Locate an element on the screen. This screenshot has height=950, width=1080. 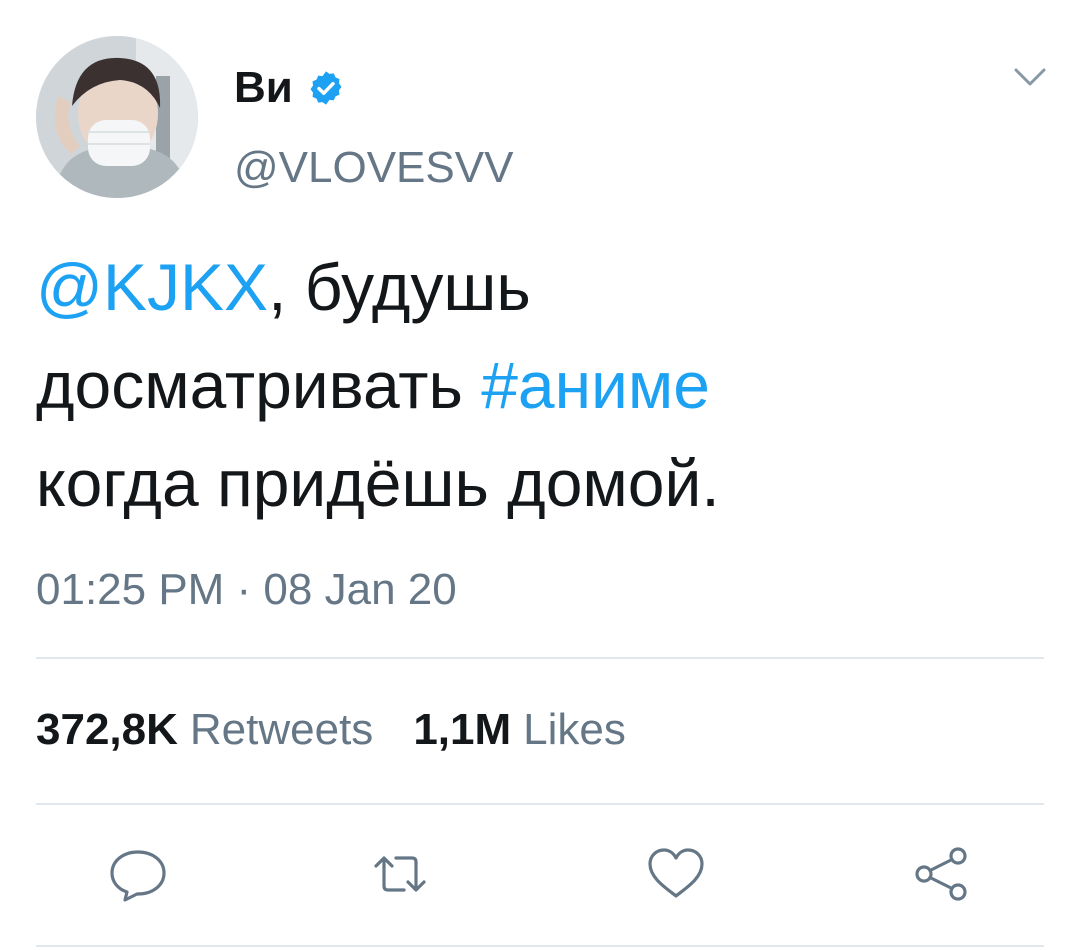
tweet-timestamp: 01:25 PM · 08 Jan 20 is located at coordinates (246, 589).